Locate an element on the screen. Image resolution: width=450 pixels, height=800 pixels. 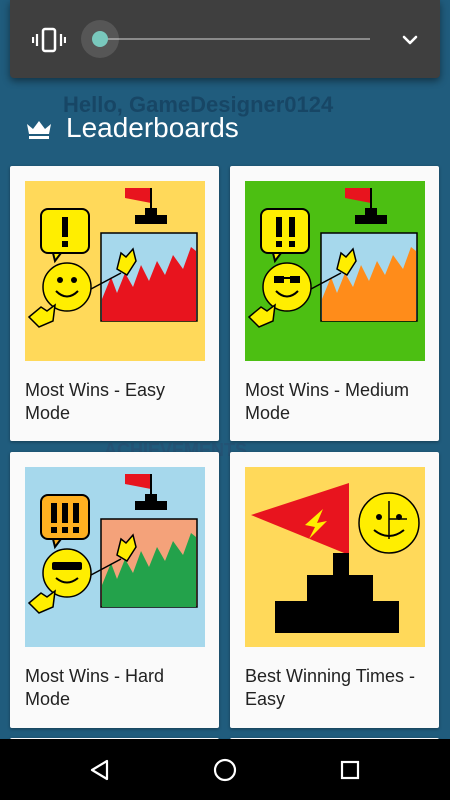
leaderboard-label: Most Wins - Easy Mode is located at coordinates (95, 401).